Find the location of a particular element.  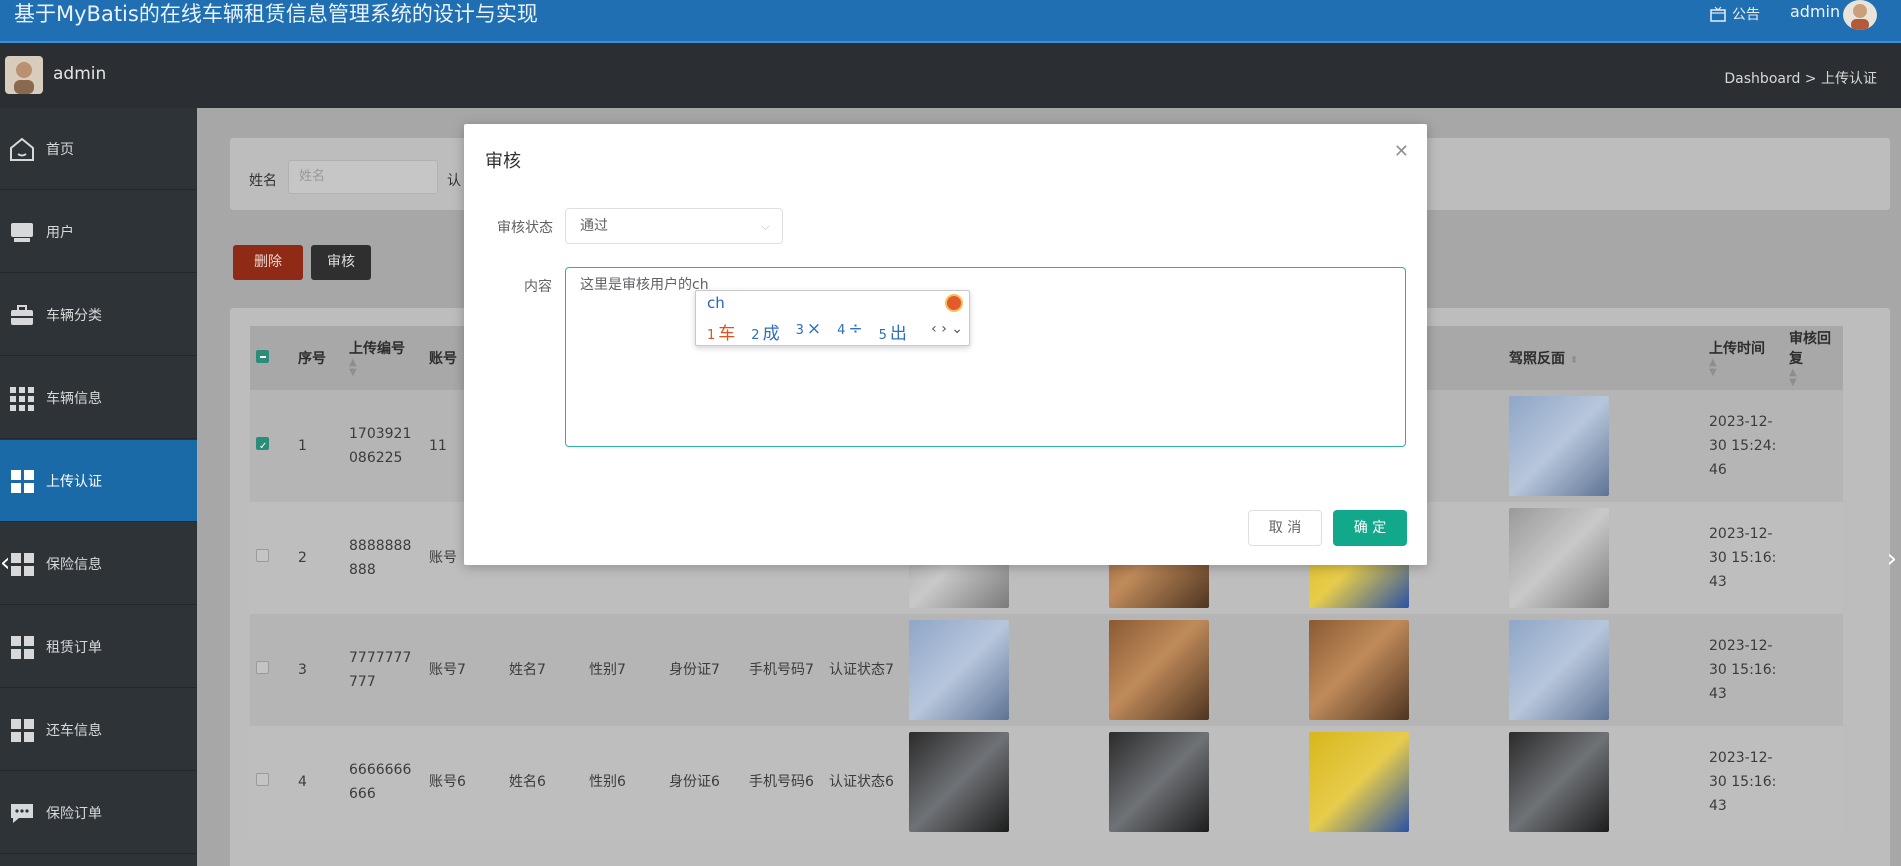

cancel-button: 取 消 is located at coordinates (1285, 528).